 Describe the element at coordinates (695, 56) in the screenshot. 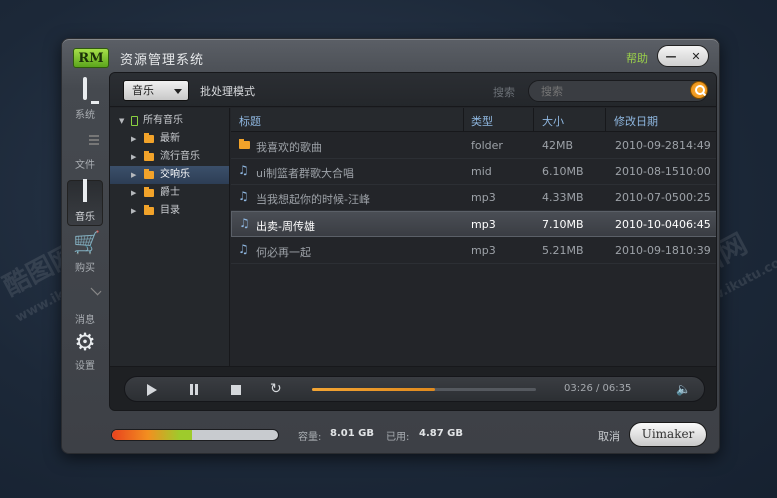

I see `close-button: ✕` at that location.